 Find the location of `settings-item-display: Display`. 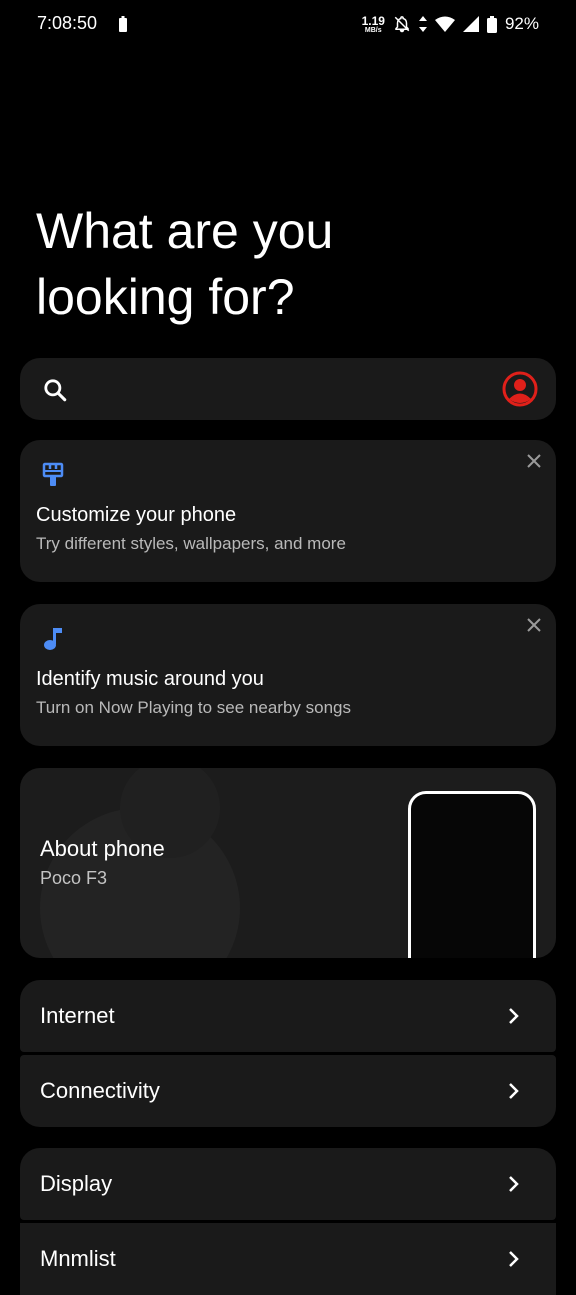

settings-item-display: Display is located at coordinates (288, 1184).